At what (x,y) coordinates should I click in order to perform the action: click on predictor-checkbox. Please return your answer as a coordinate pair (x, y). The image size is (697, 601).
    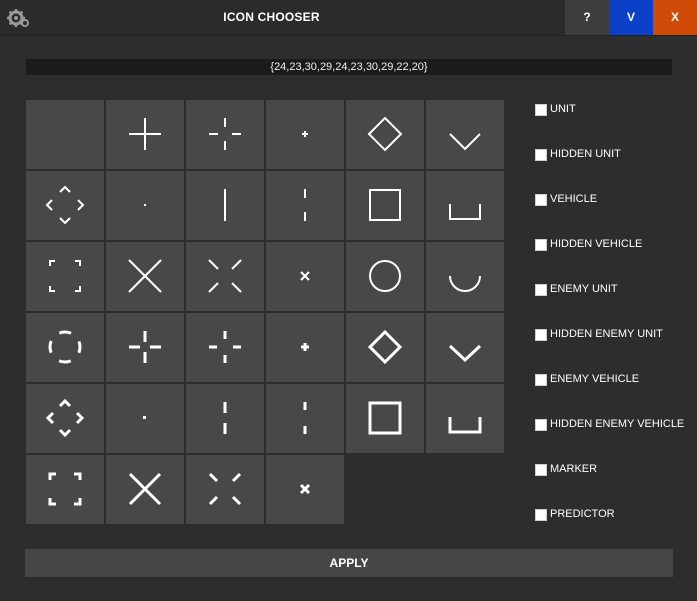
    Looking at the image, I should click on (541, 515).